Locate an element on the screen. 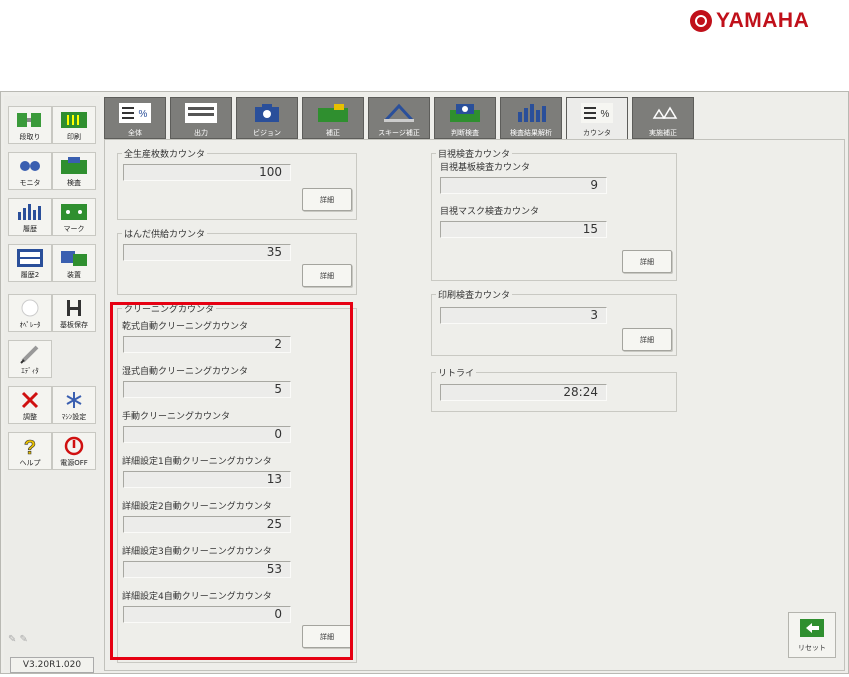 Image resolution: width=849 pixels, height=677 pixels. sidebar-item-machine: 装置 is located at coordinates (74, 263).